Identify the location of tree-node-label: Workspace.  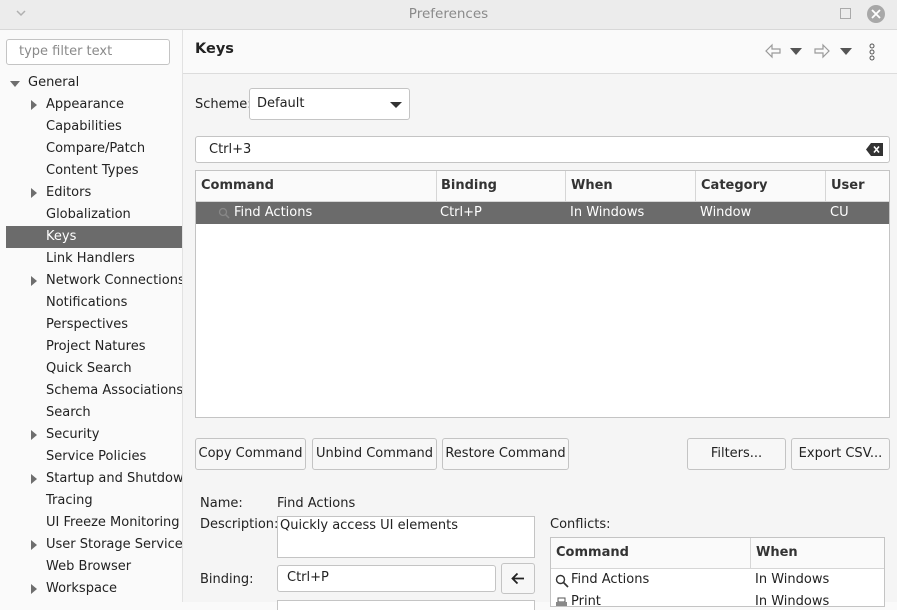
(82, 588).